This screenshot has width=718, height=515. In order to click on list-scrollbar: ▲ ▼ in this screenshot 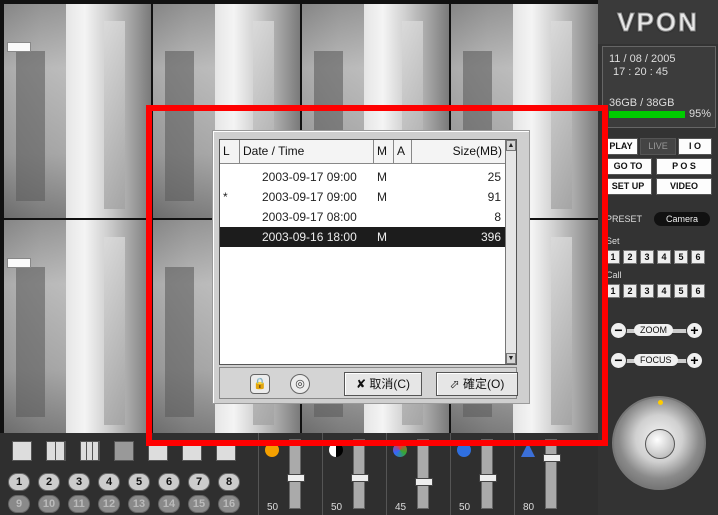, I will do `click(510, 252)`.